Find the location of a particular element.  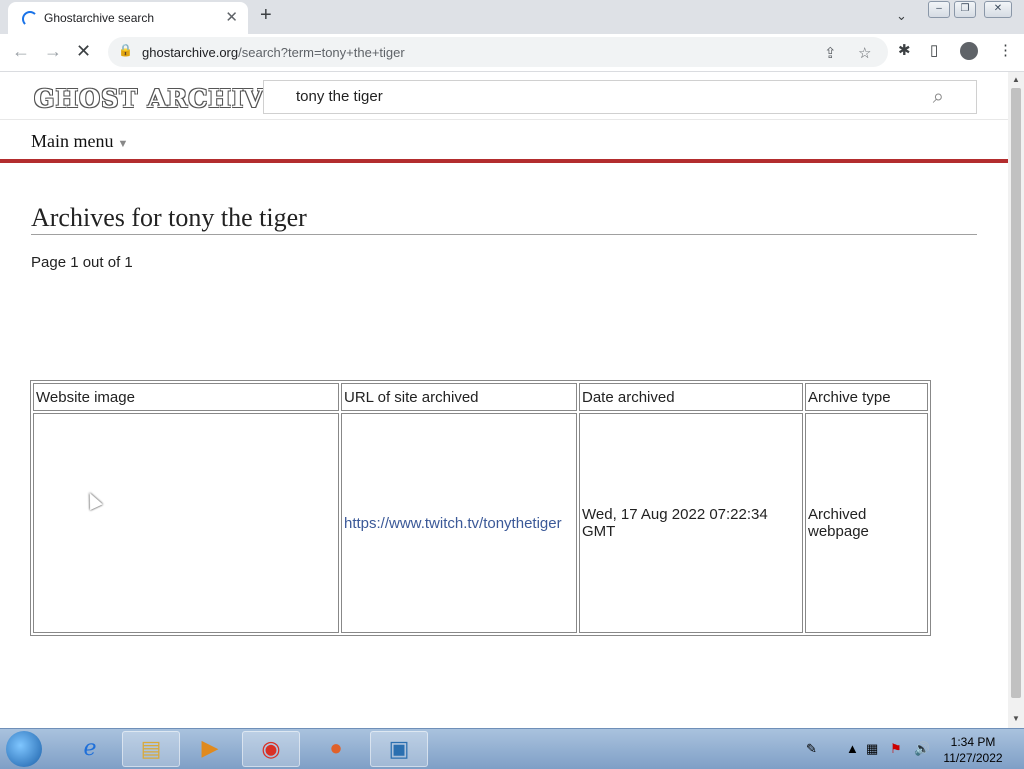

page-title: Archives for tony the tiger is located at coordinates (169, 217).